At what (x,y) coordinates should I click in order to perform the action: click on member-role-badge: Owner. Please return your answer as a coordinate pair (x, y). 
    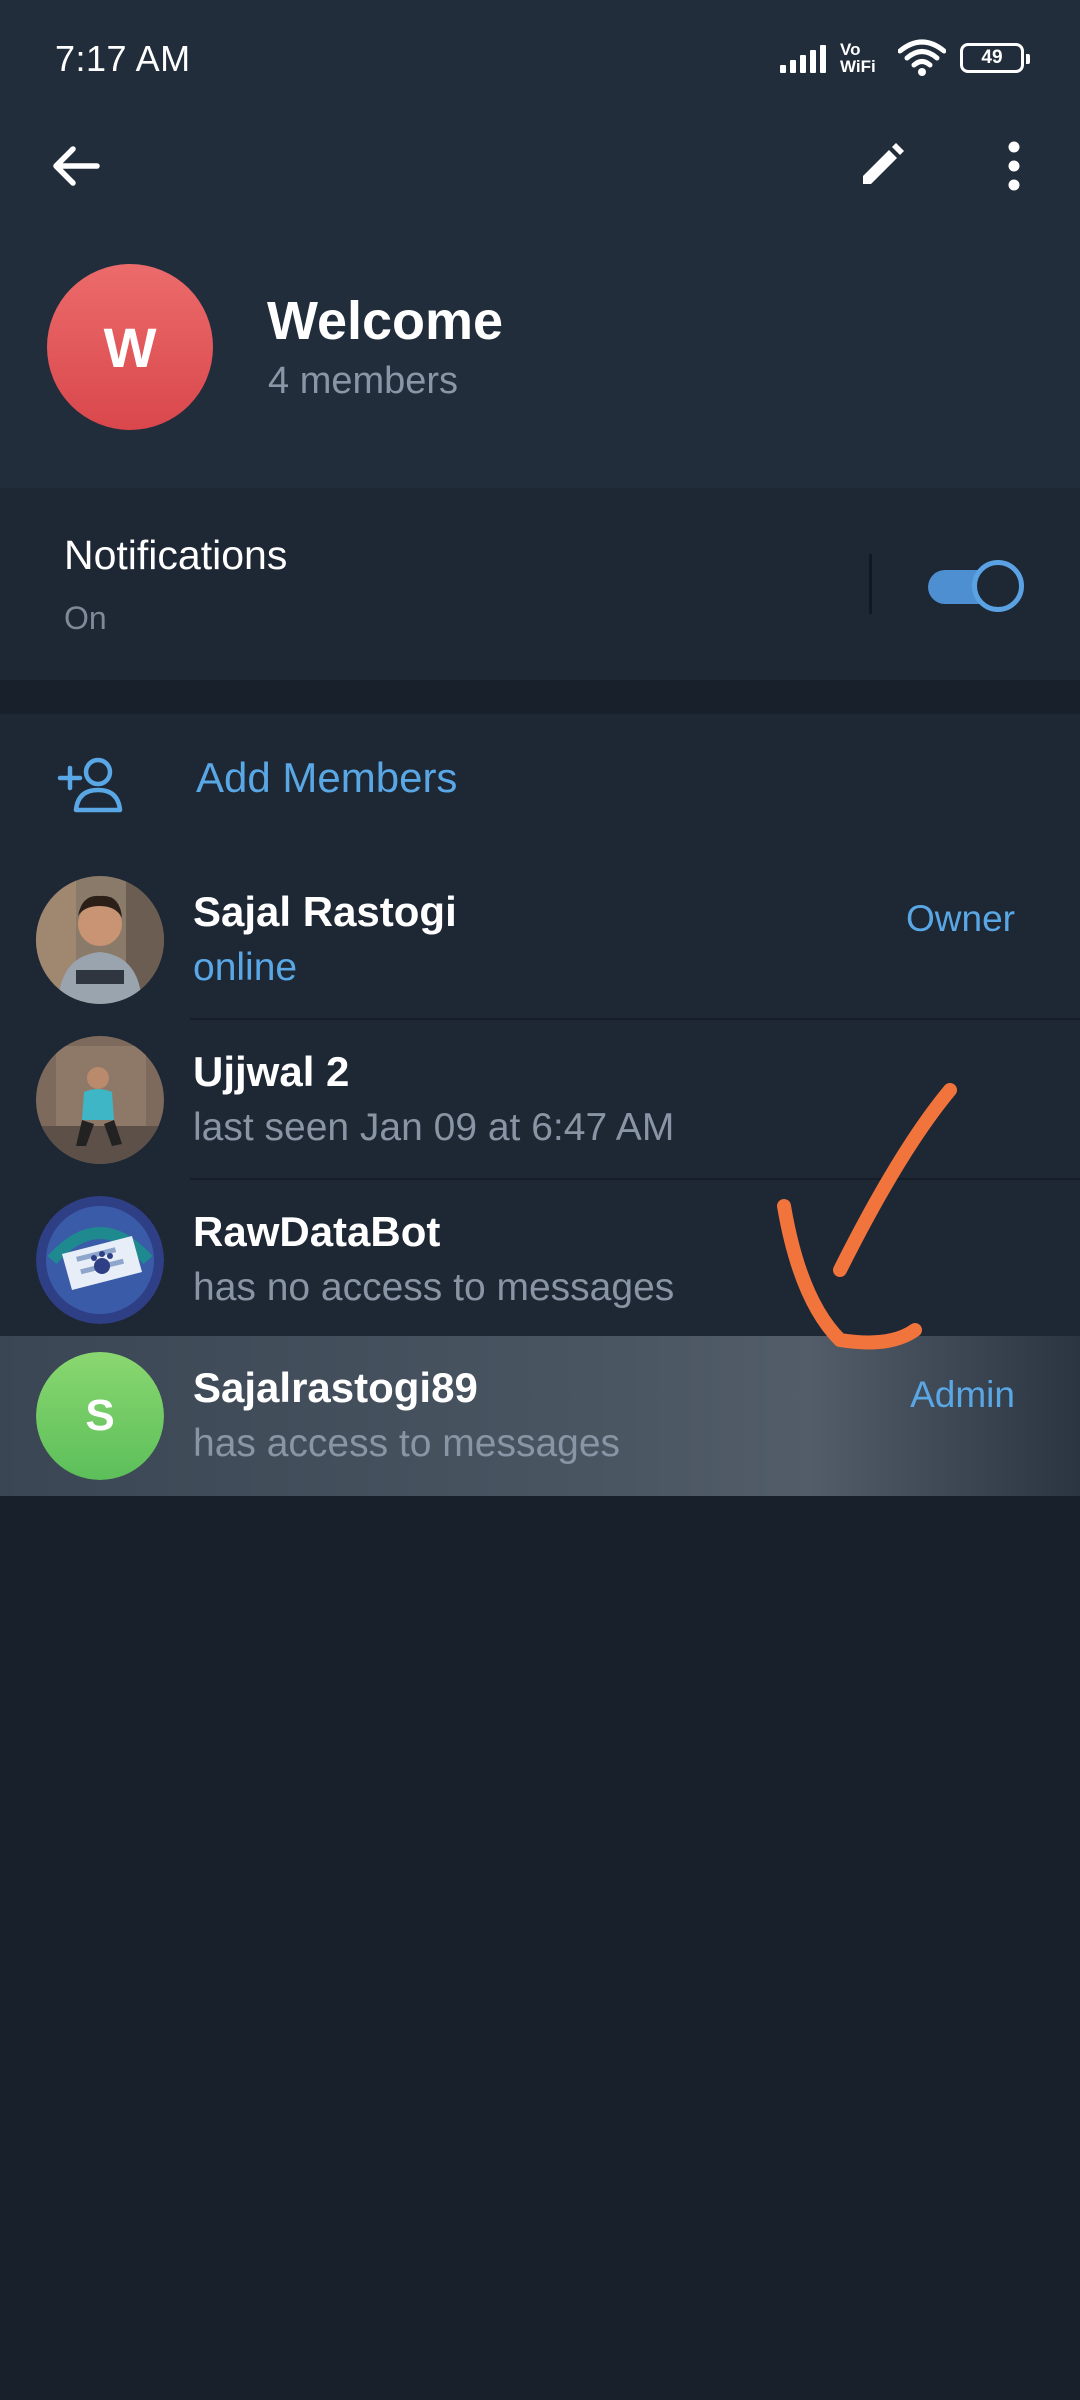
    Looking at the image, I should click on (960, 918).